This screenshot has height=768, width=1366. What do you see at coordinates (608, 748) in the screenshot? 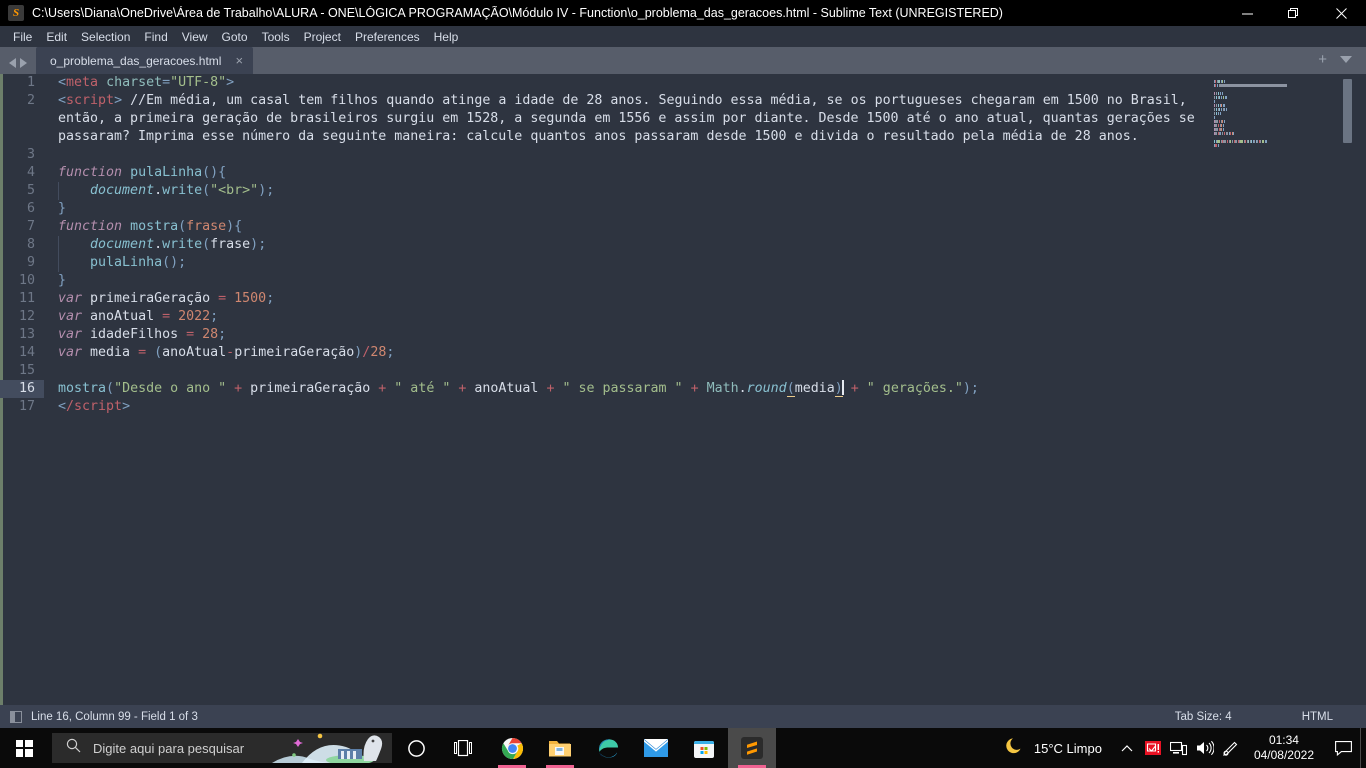
I see `microsoft-edge-icon` at bounding box center [608, 748].